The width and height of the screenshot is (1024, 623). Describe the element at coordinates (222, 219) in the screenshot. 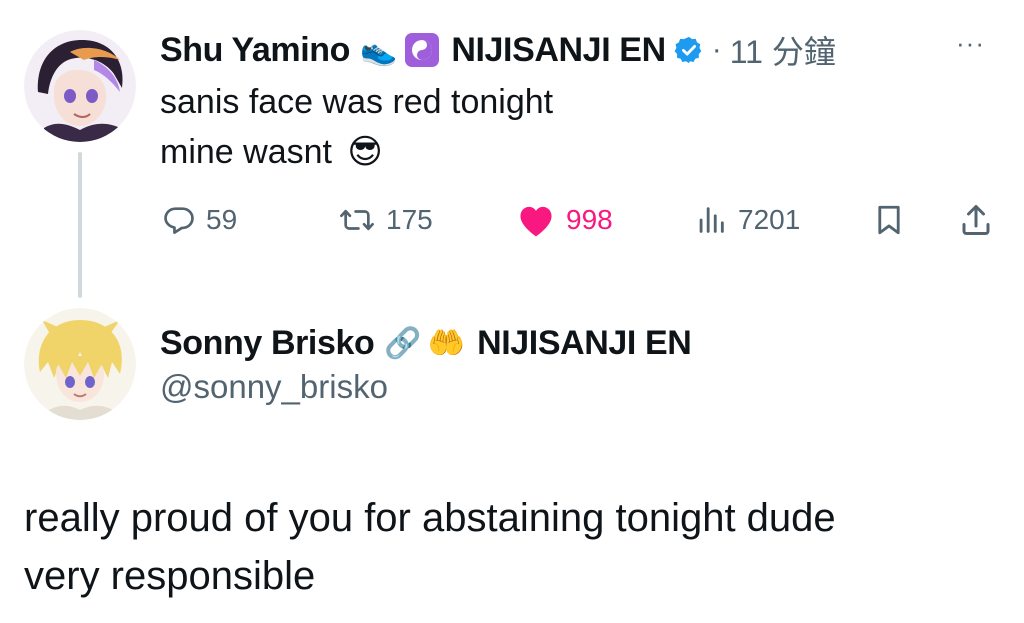

I see `reply-count: 59` at that location.